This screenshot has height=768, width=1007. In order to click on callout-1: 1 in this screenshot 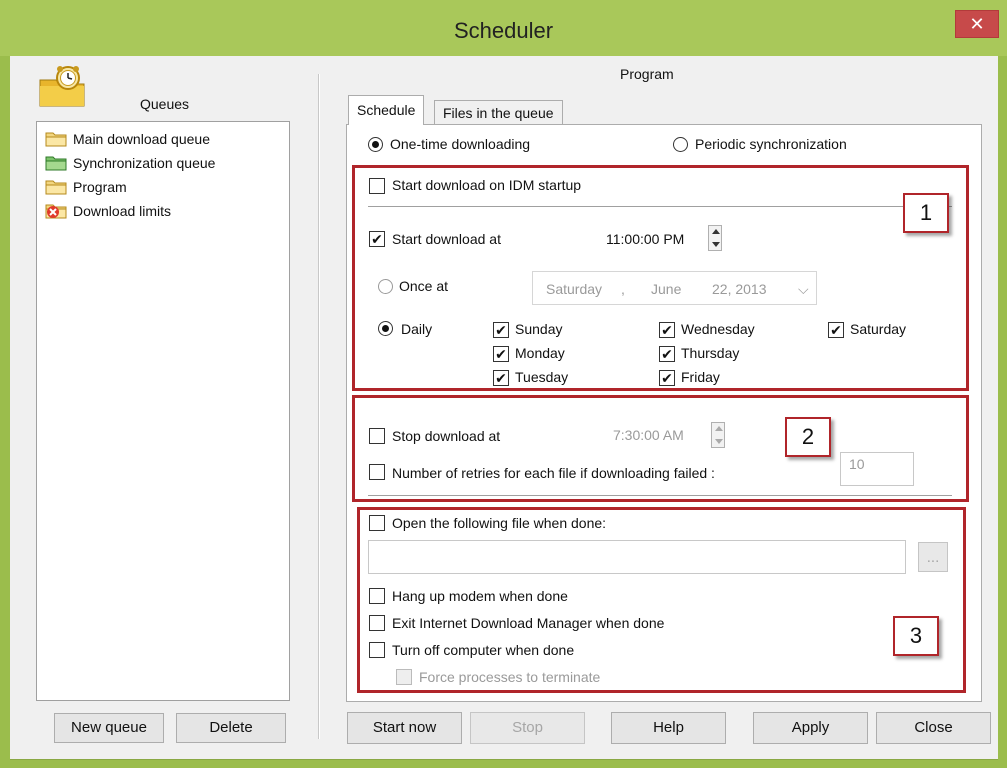, I will do `click(926, 213)`.